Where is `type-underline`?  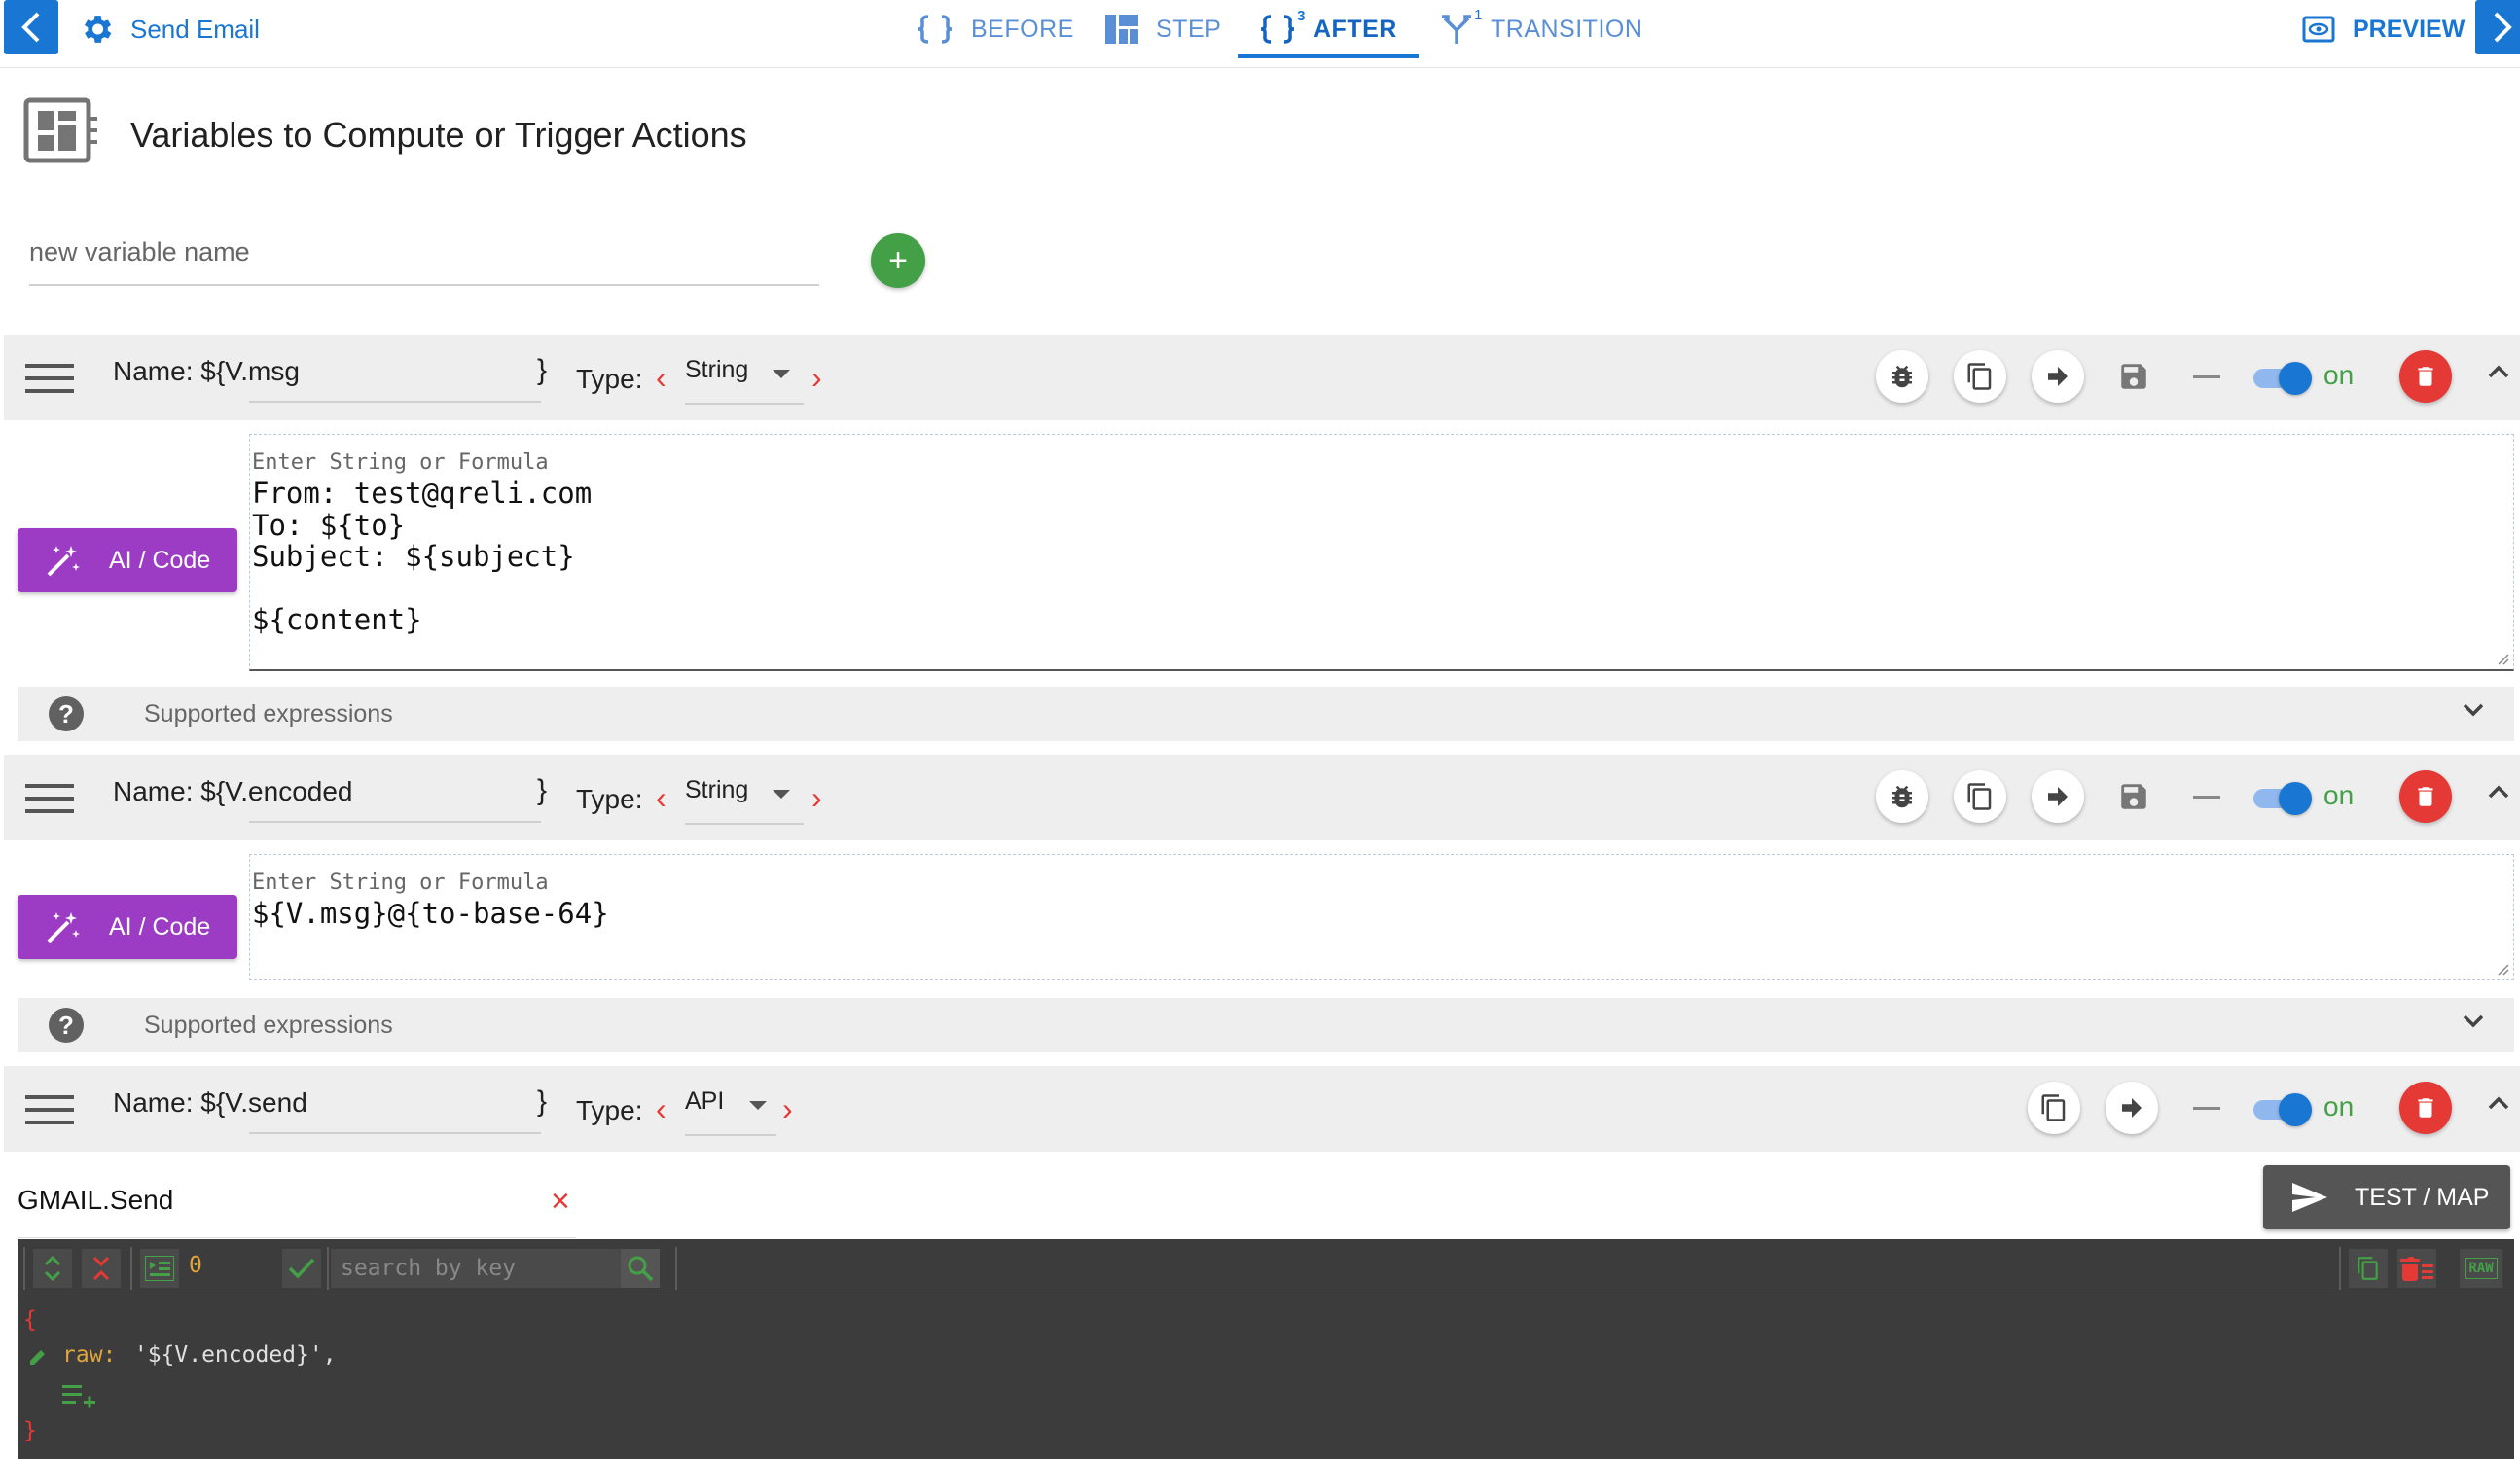 type-underline is located at coordinates (744, 404).